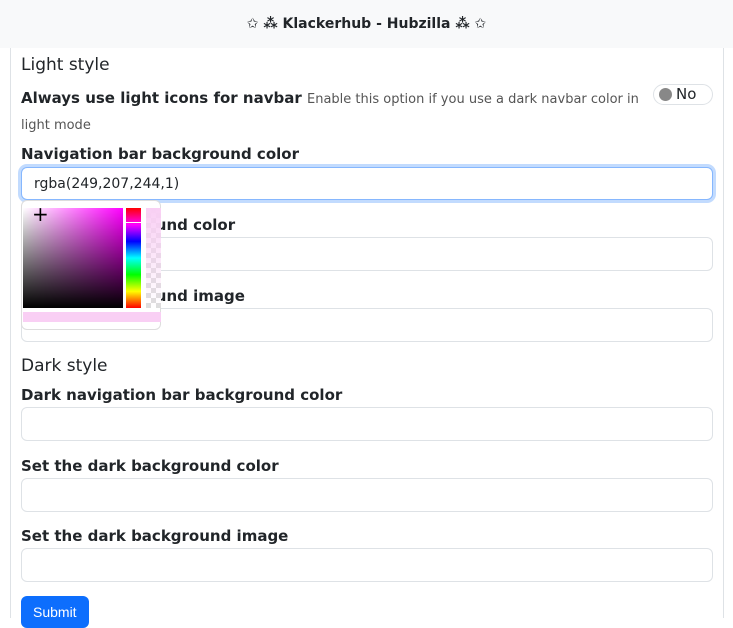 The image size is (733, 628). What do you see at coordinates (665, 94) in the screenshot?
I see `toggle-knob` at bounding box center [665, 94].